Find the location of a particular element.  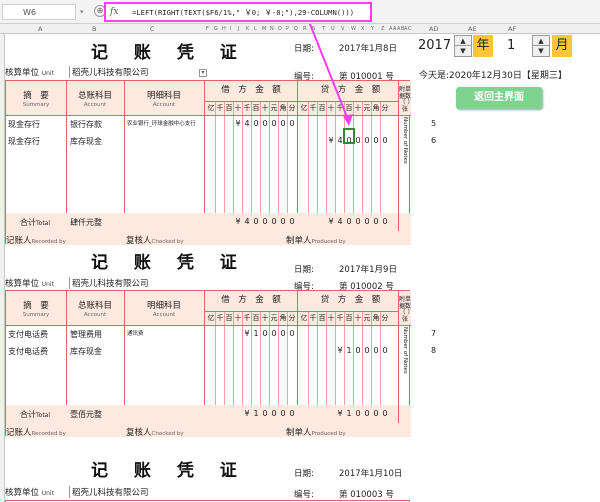

signature-recorder: 记账人Recorded by is located at coordinates (36, 432).